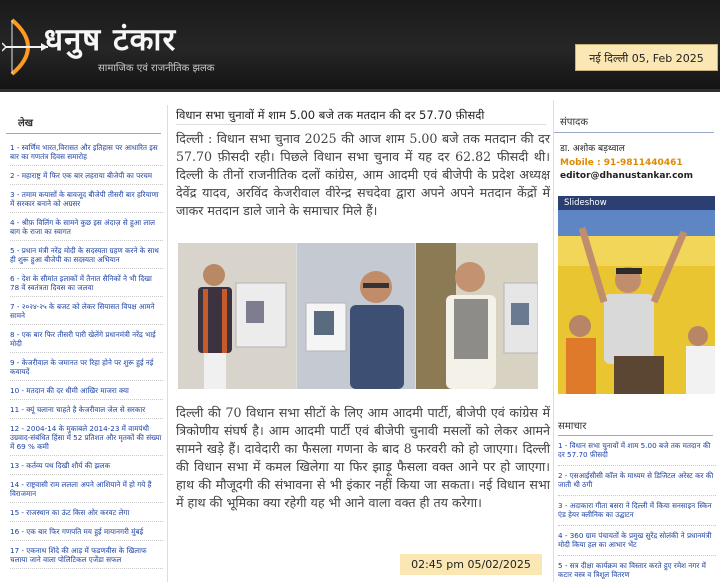  What do you see at coordinates (86, 390) in the screenshot?
I see `article-link: 10 - मतदान की दर धीमी आखिर माजरा क्या` at bounding box center [86, 390].